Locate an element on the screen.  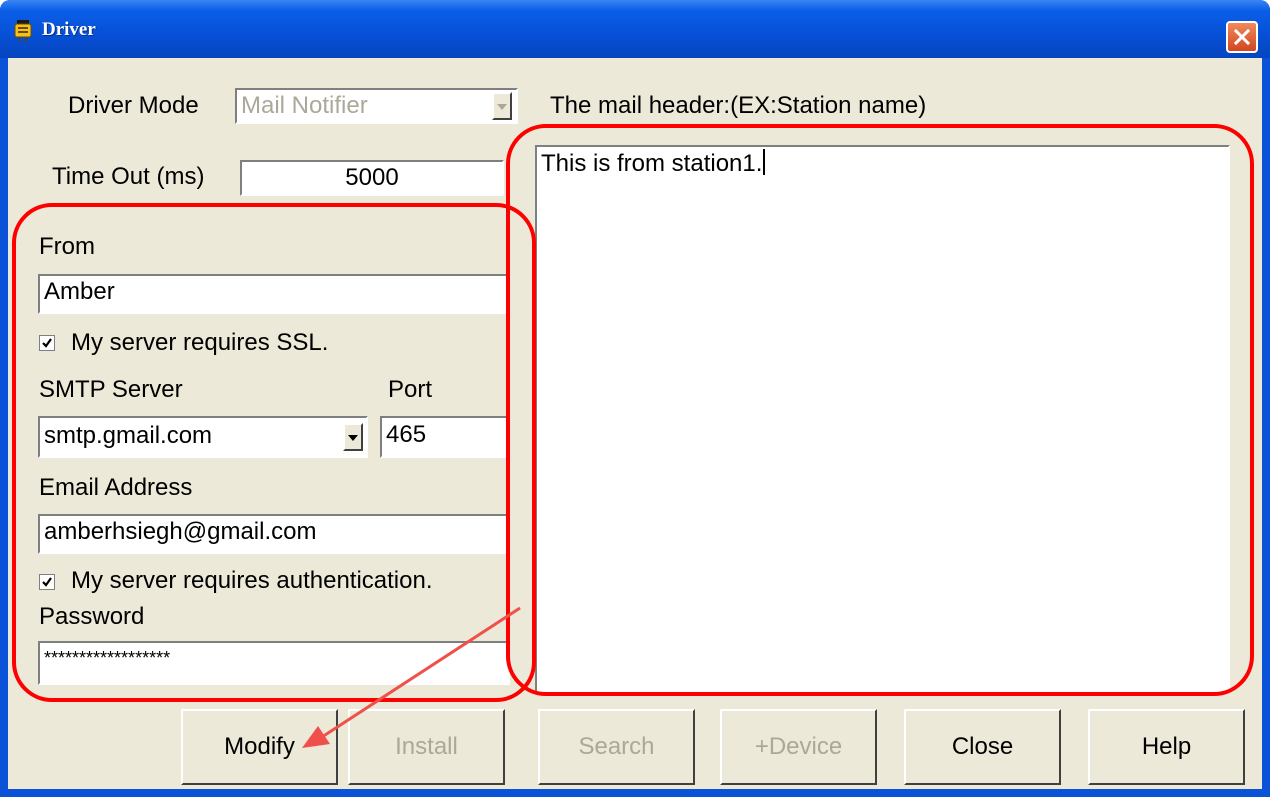
ssl-checkbox is located at coordinates (47, 343).